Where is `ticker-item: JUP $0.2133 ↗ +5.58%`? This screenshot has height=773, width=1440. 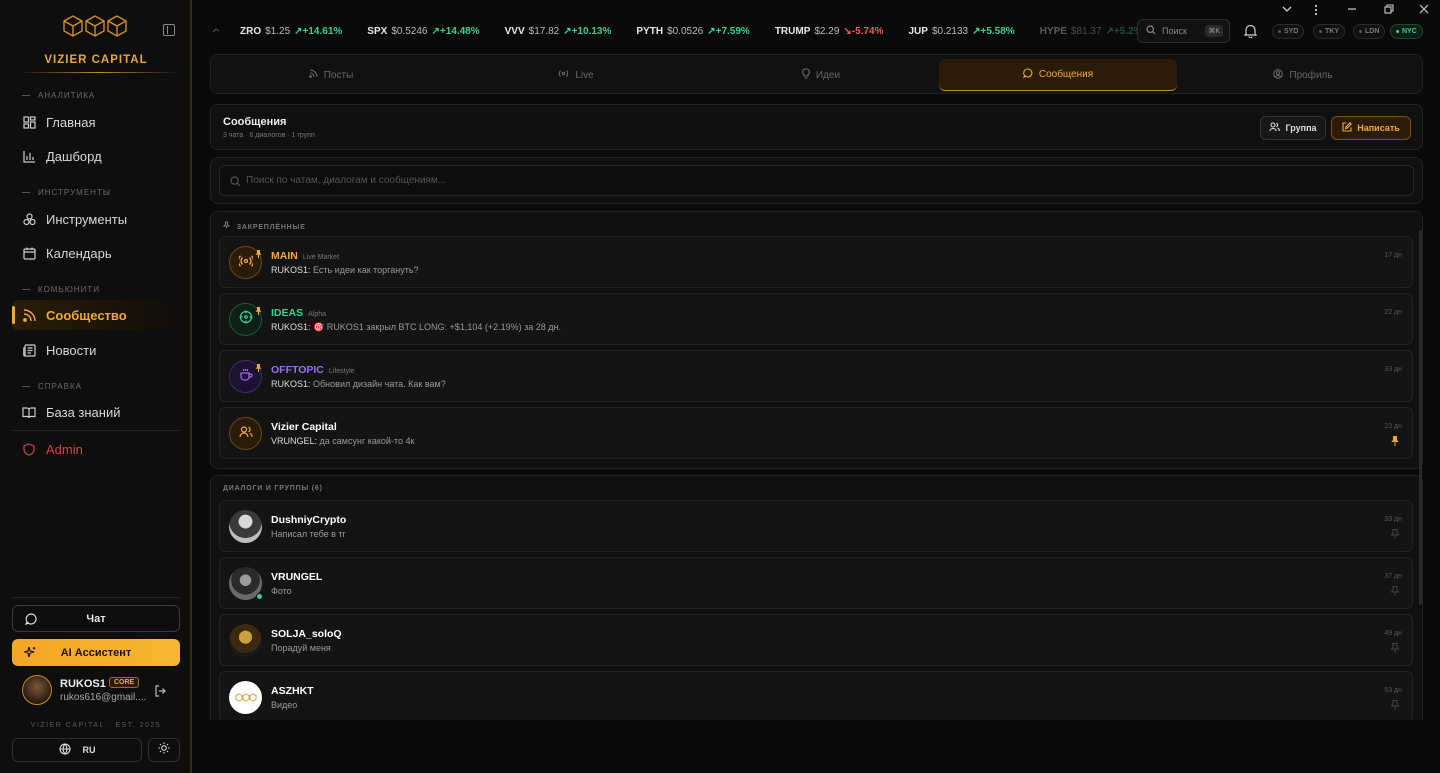
ticker-item: JUP $0.2133 ↗ +5.58% is located at coordinates (961, 31).